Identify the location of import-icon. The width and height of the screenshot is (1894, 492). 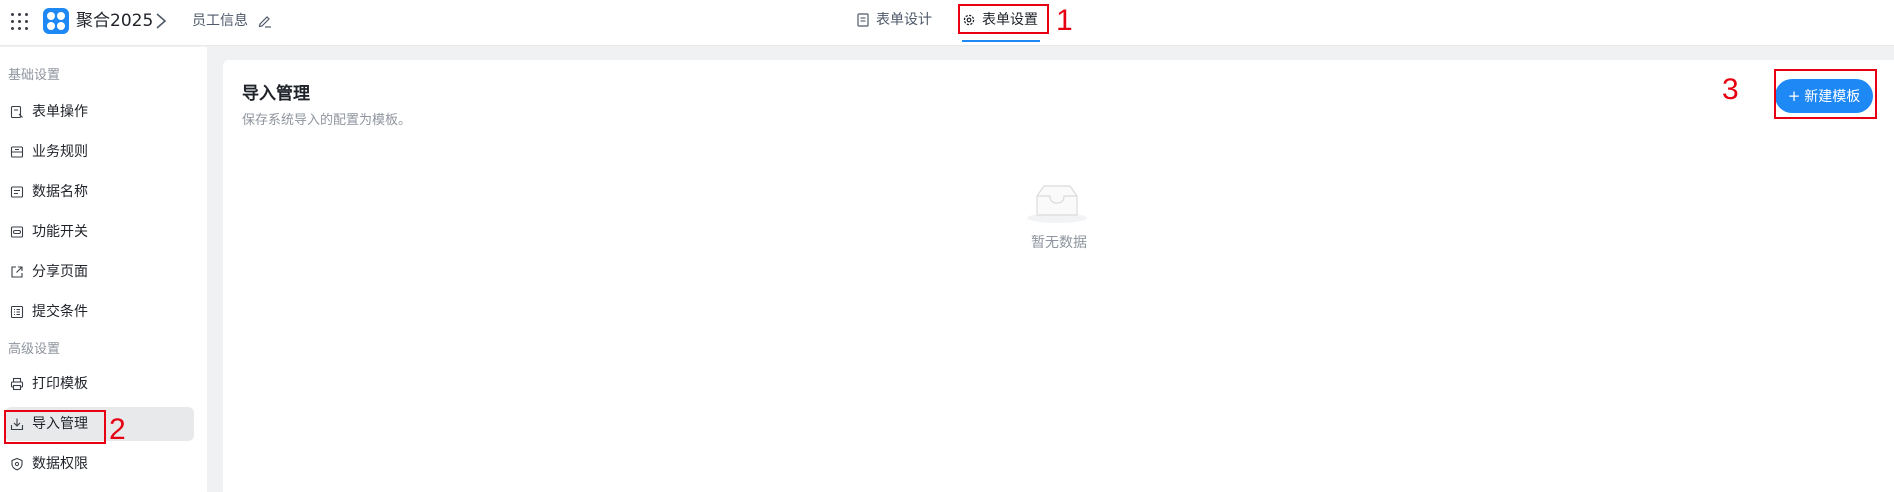
(17, 424).